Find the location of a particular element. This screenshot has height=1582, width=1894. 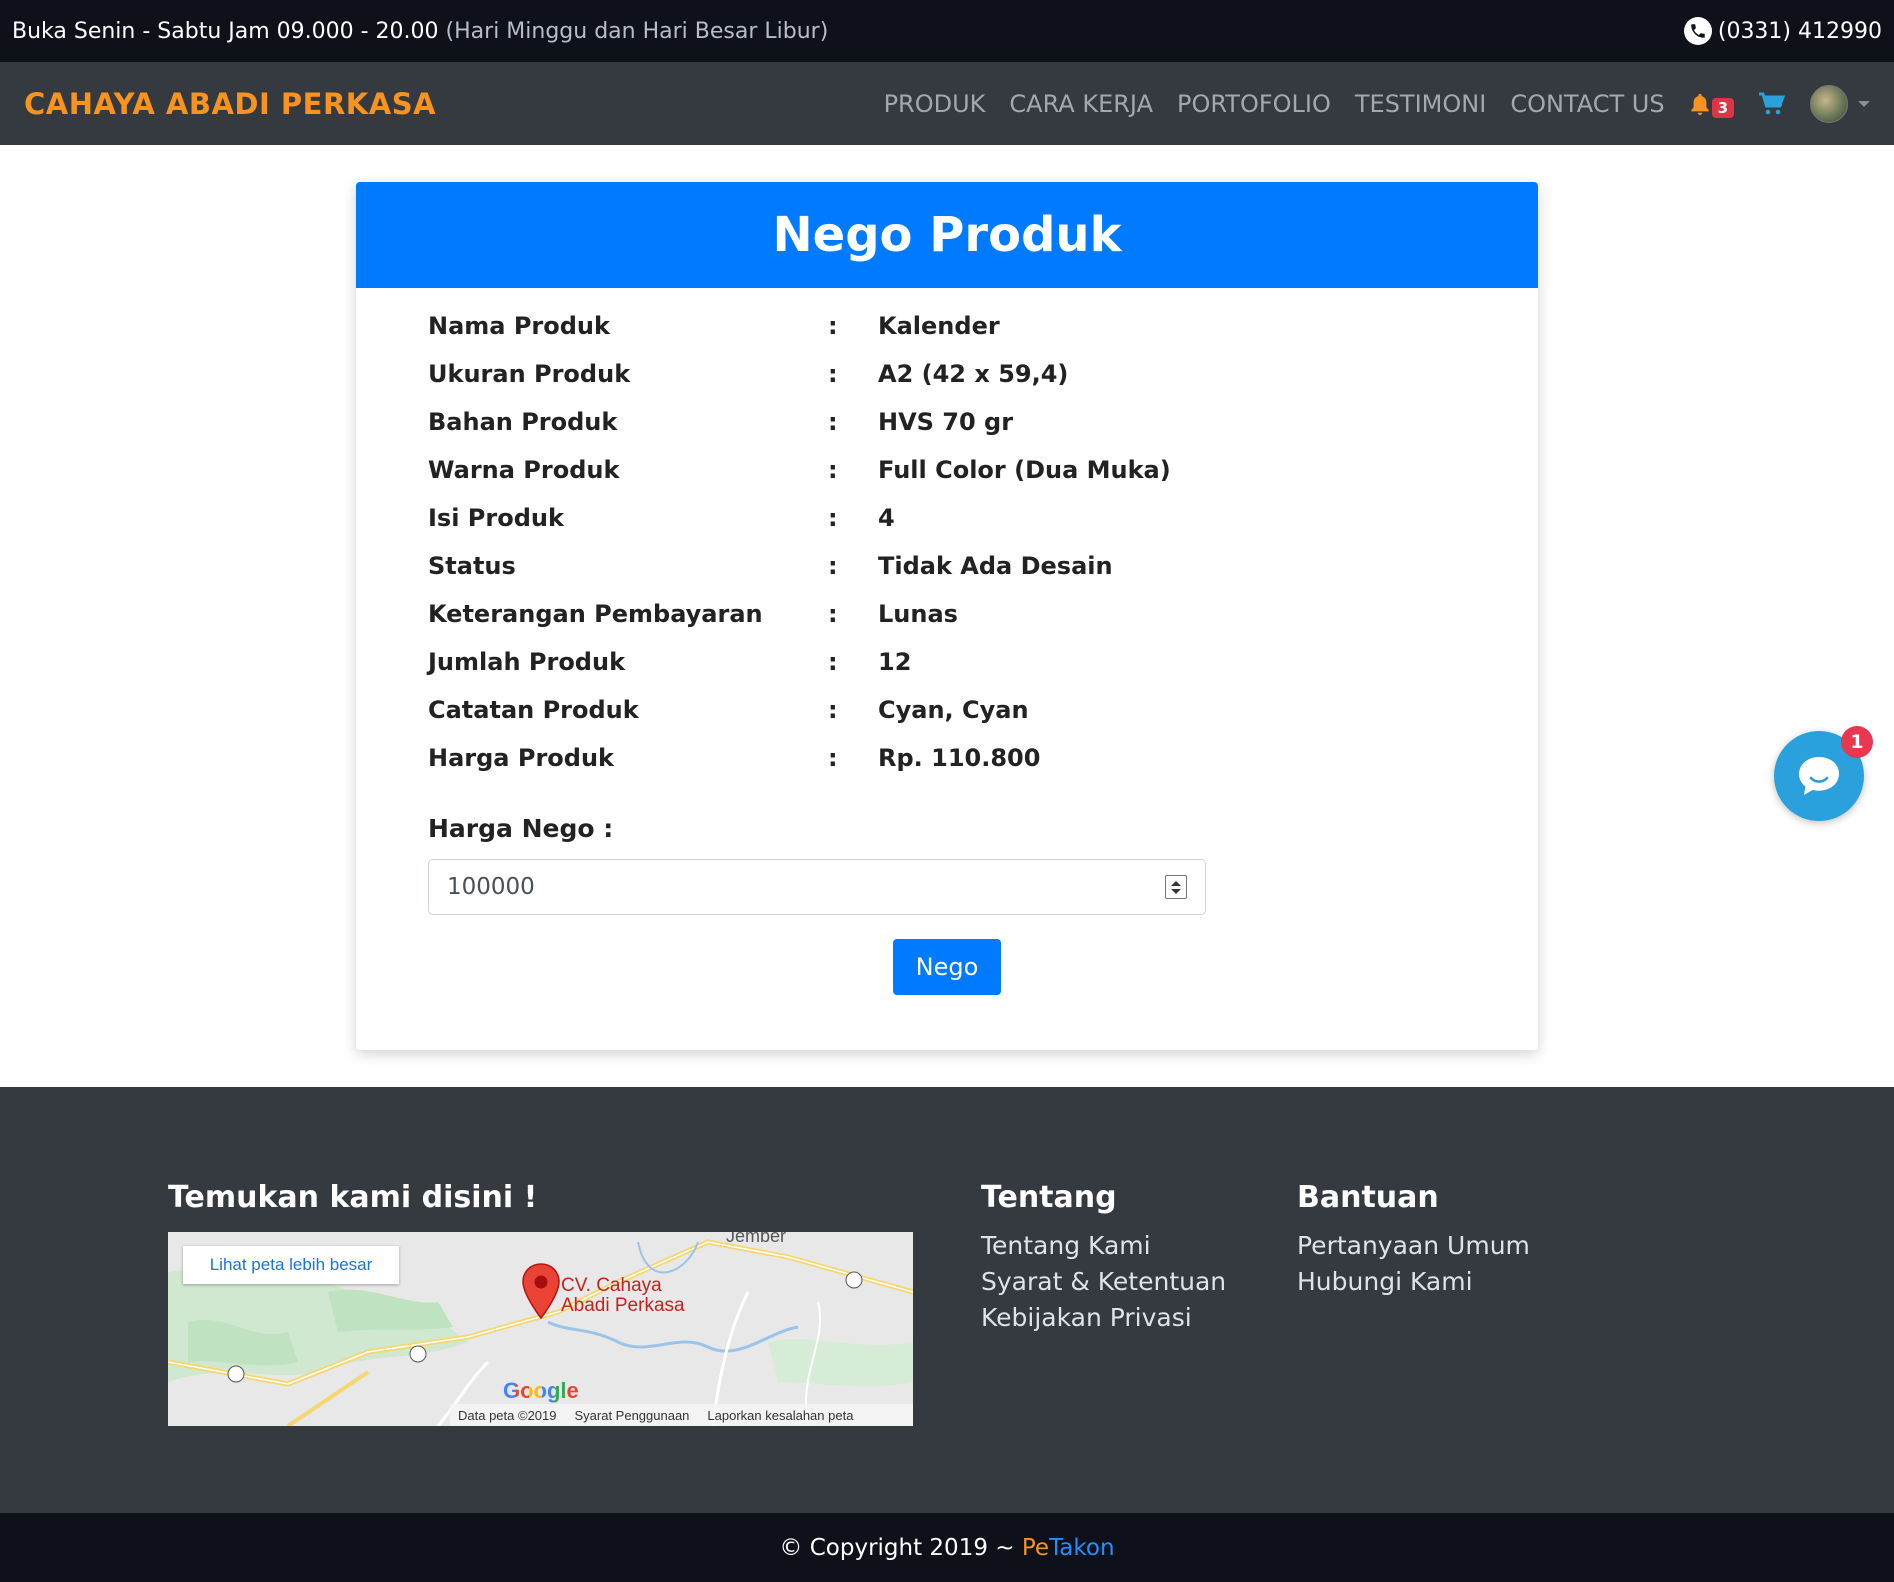

phone-icon is located at coordinates (1697, 31).